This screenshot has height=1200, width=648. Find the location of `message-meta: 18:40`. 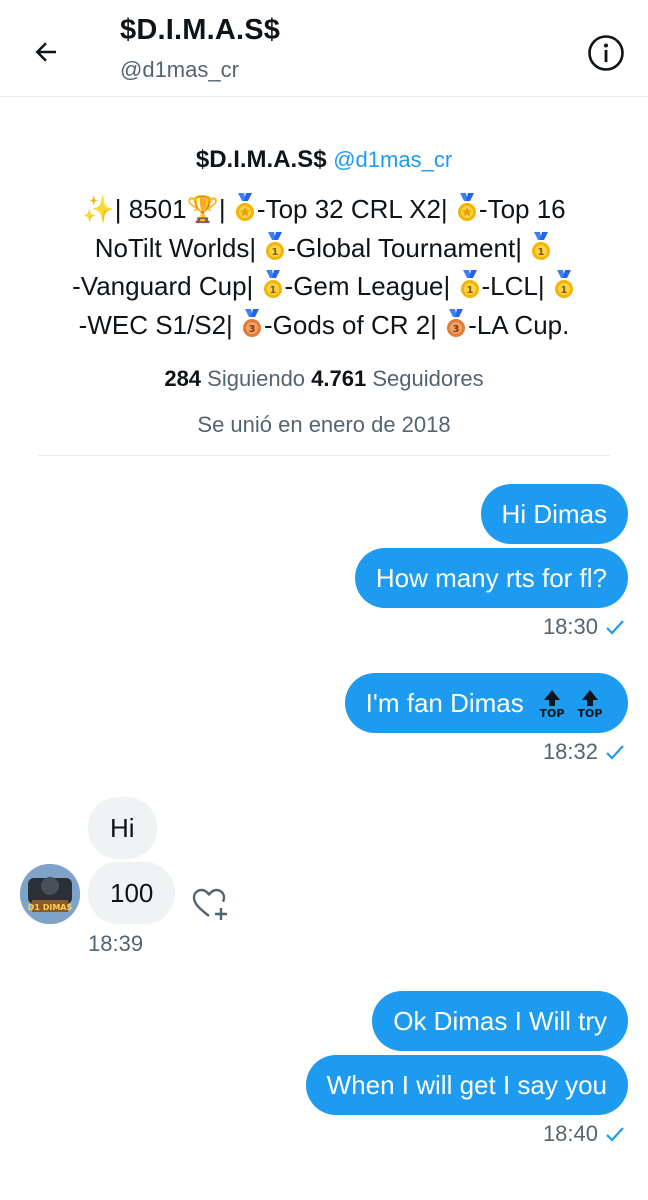

message-meta: 18:40 is located at coordinates (584, 1134).